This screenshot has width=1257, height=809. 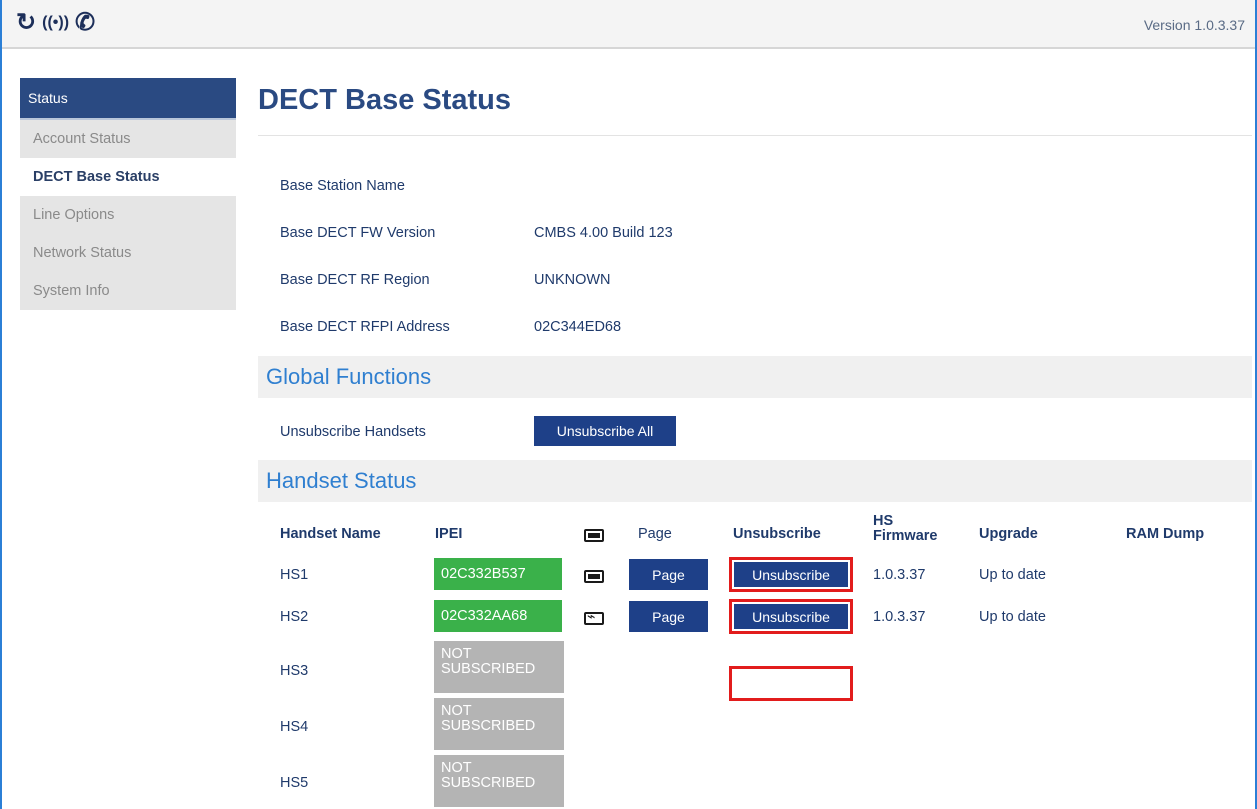 I want to click on unsubscribe-highlight-empty, so click(x=791, y=683).